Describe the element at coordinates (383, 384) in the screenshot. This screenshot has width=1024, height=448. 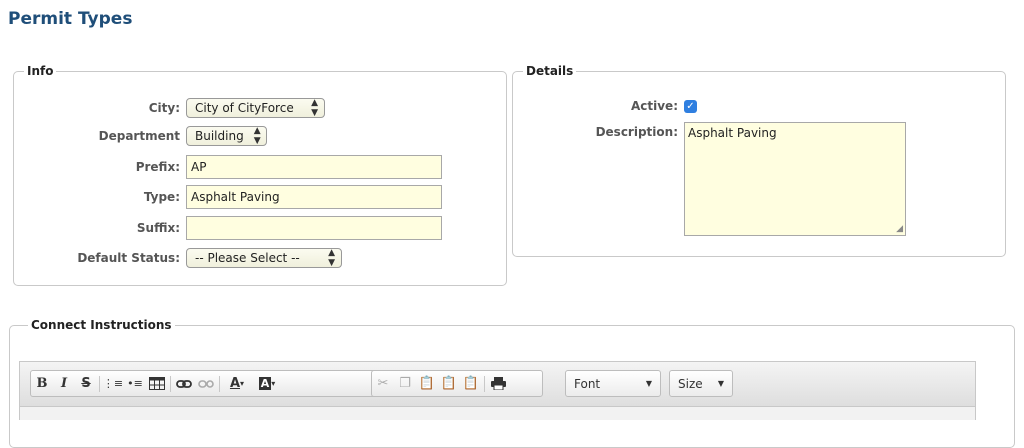
I see `cut-icon: ✂` at that location.